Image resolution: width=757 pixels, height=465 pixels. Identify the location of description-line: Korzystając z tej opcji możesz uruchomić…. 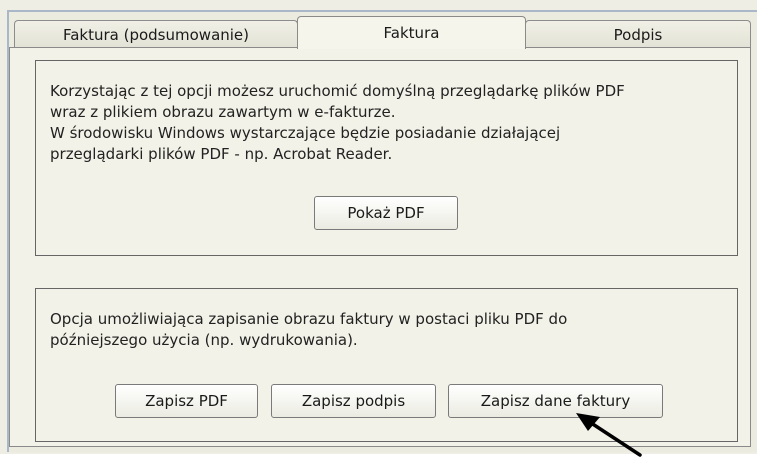
(337, 91).